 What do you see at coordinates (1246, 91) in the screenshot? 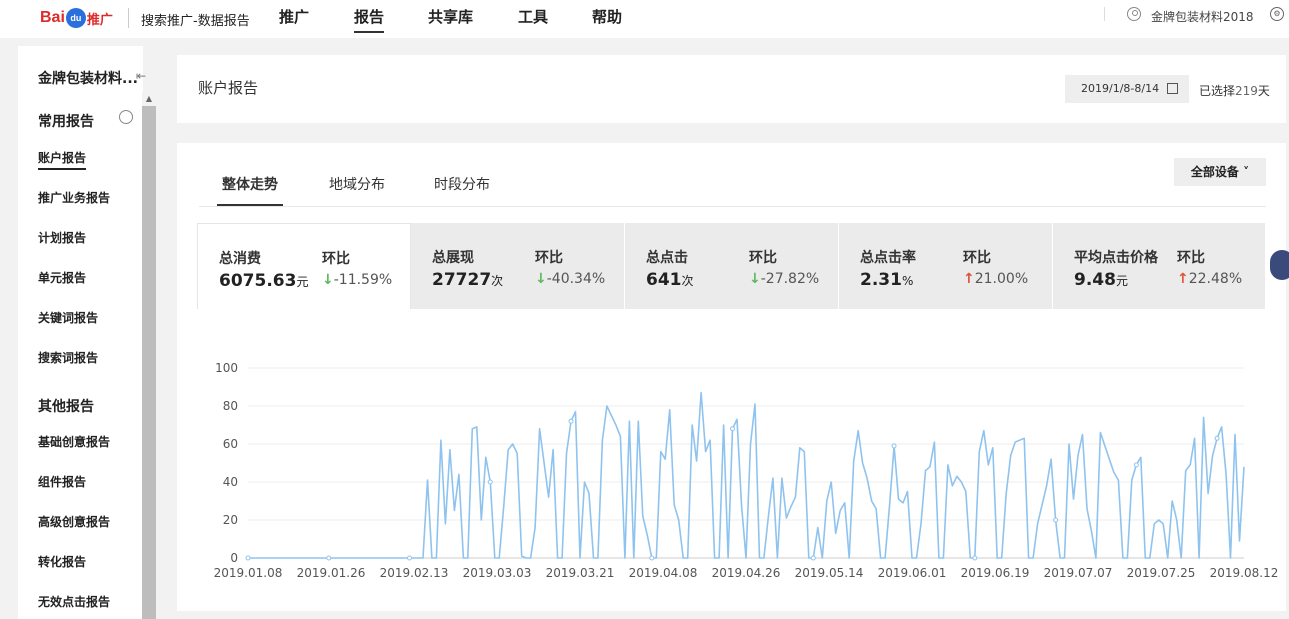
I see `selected-days-count: 219` at bounding box center [1246, 91].